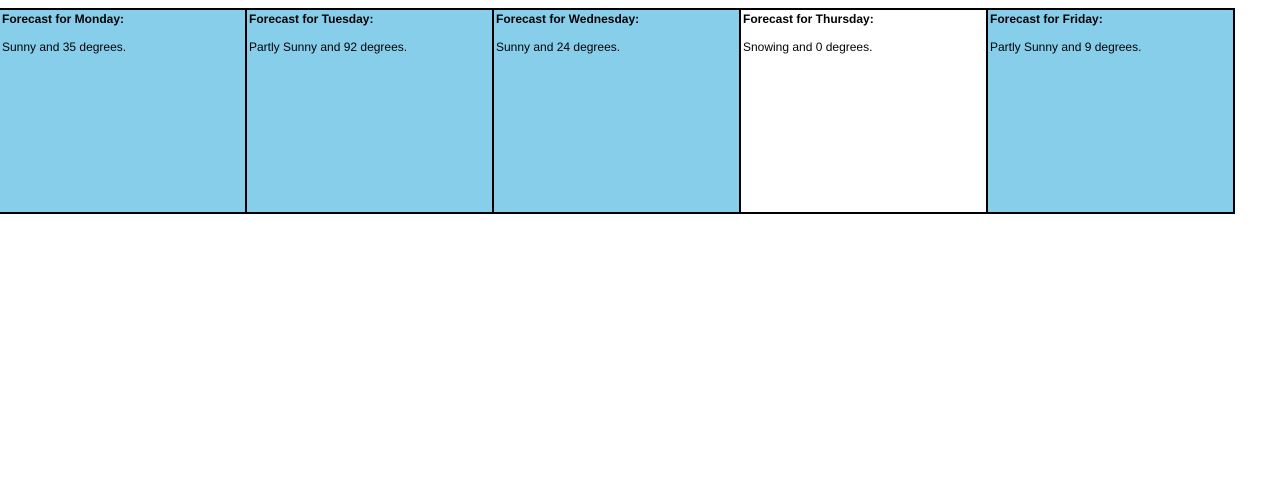  I want to click on forecast-description: Sunny and 24 degrees., so click(558, 47).